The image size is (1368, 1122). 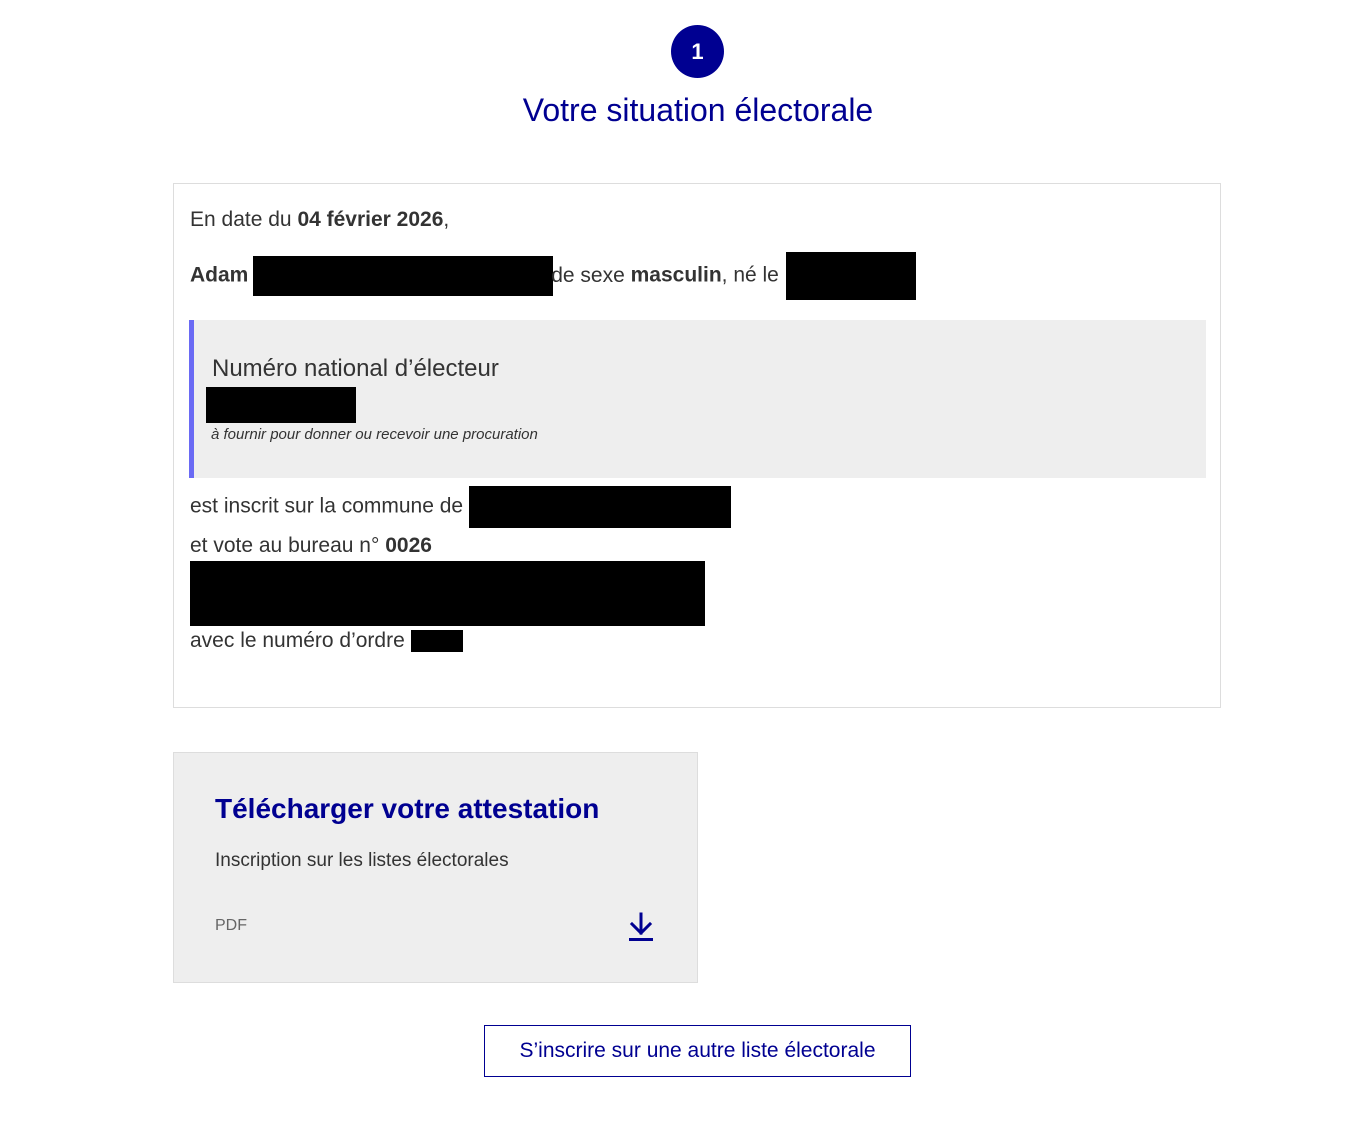 I want to click on date-prefix: En date du, so click(x=241, y=219).